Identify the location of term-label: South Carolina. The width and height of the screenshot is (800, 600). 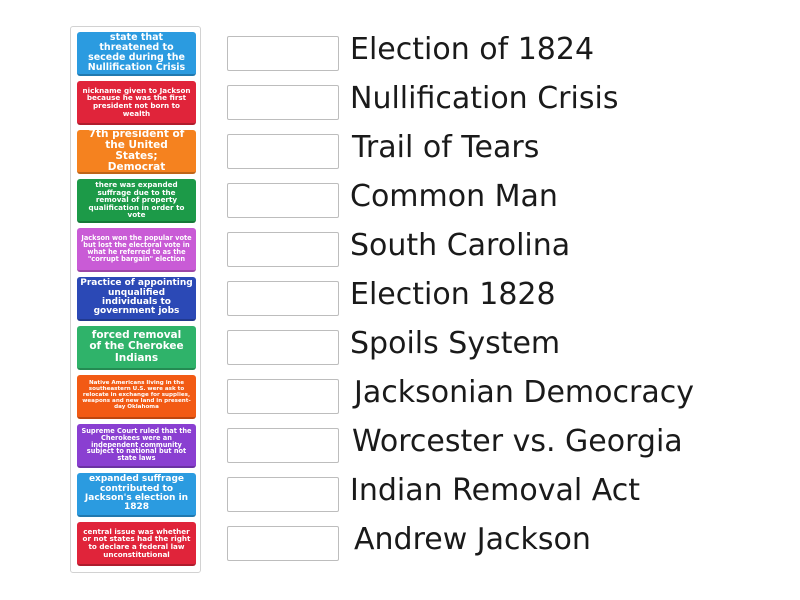
(460, 245).